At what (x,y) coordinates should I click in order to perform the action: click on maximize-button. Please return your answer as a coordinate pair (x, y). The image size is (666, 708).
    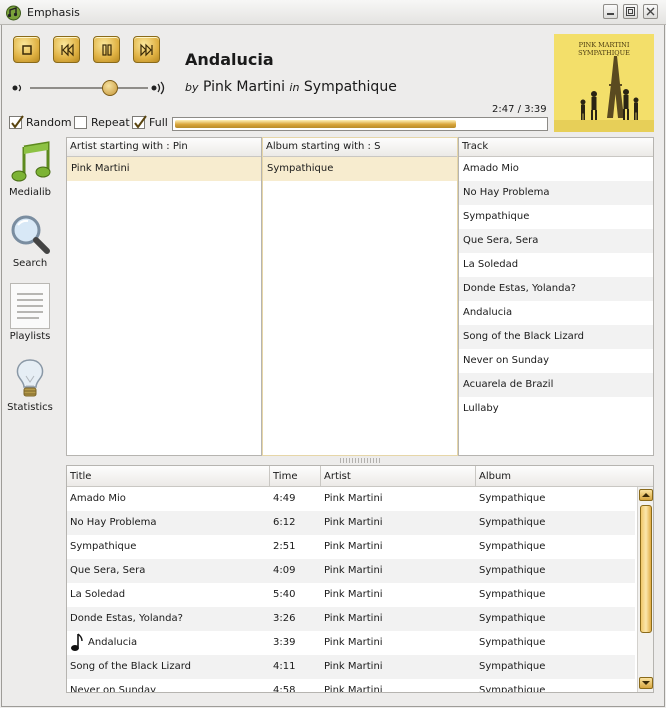
    Looking at the image, I should click on (630, 11).